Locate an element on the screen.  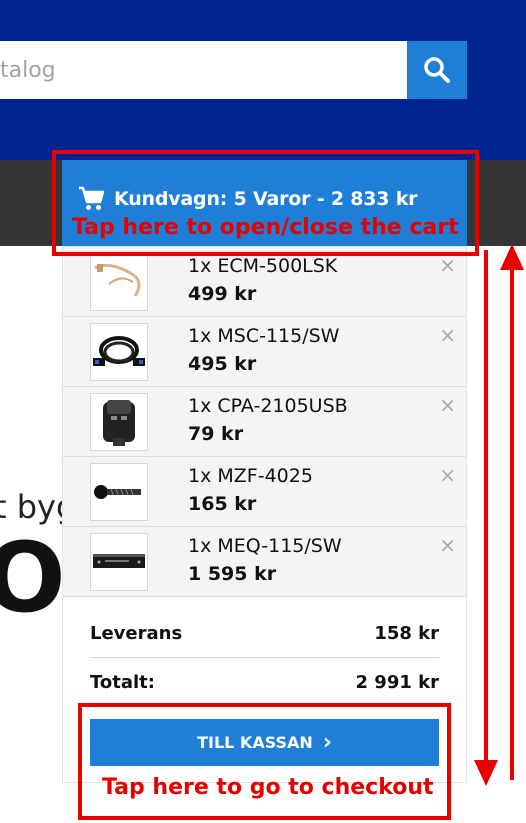
item-price: 165 kr is located at coordinates (222, 504).